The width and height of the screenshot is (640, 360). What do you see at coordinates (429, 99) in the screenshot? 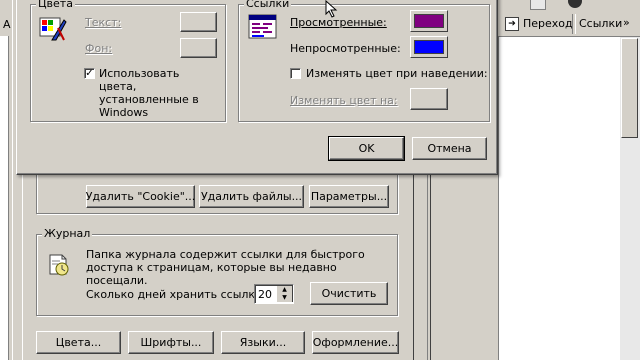
I see `hover-color-button` at bounding box center [429, 99].